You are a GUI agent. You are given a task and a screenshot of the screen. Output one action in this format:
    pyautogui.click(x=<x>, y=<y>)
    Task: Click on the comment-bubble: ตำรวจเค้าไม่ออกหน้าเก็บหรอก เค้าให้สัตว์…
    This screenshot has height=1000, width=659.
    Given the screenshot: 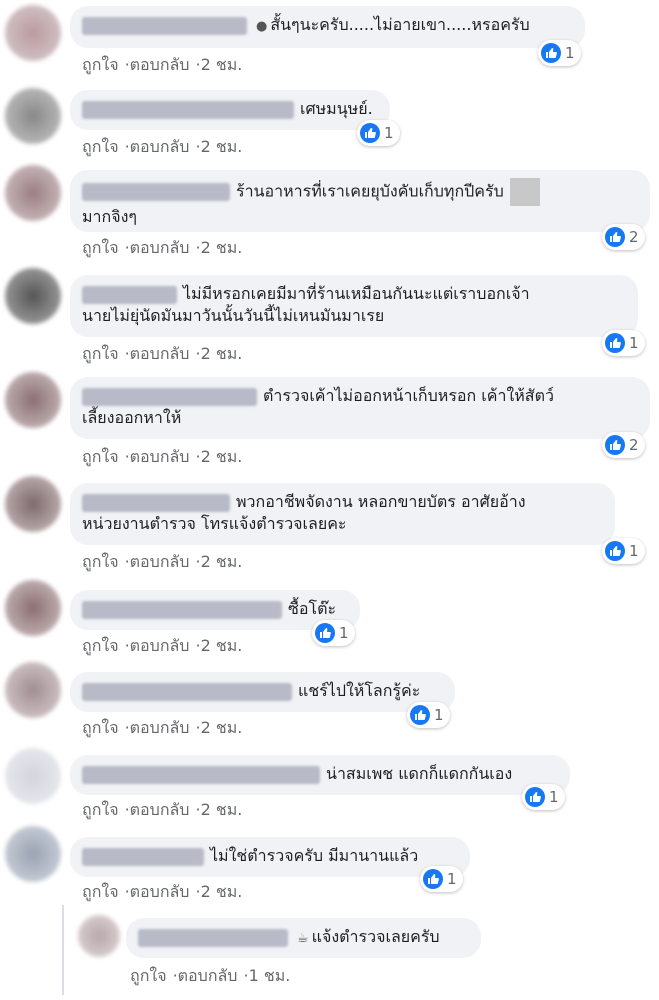 What is the action you would take?
    pyautogui.click(x=360, y=408)
    